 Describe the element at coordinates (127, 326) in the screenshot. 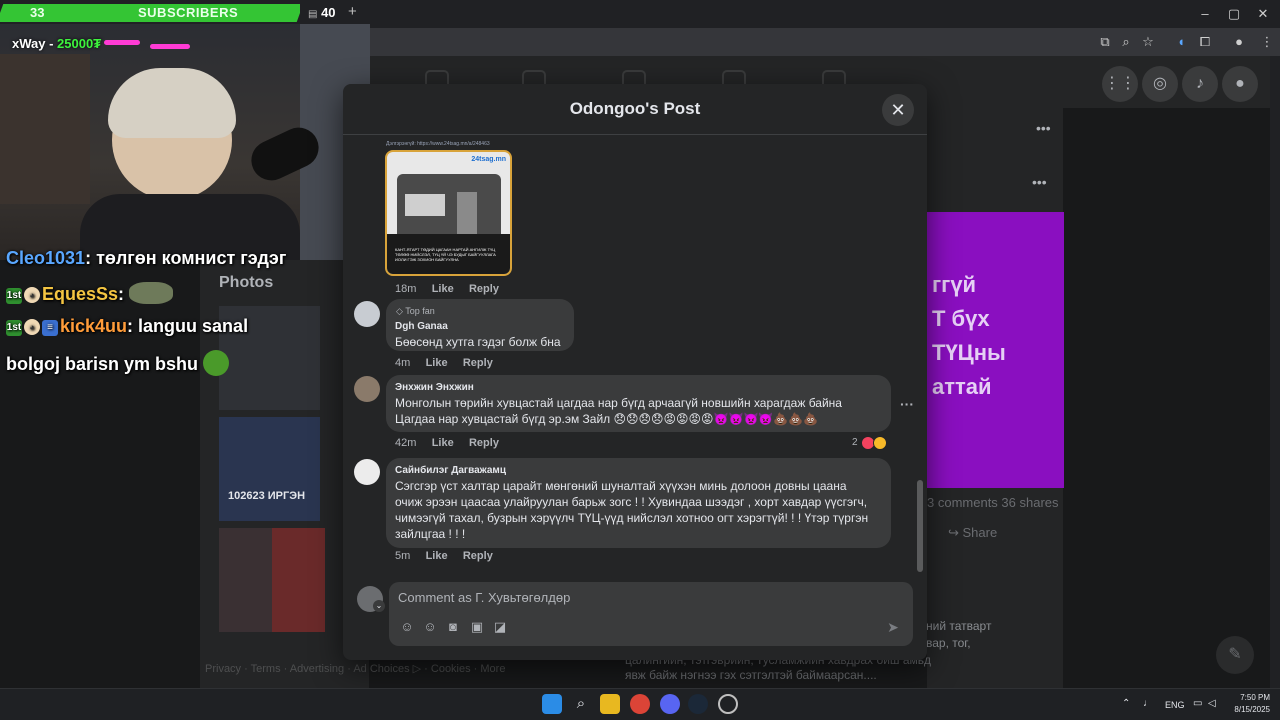

I see `chat-message: 1st ◕ ≡ kick4uu: languu sanal` at that location.